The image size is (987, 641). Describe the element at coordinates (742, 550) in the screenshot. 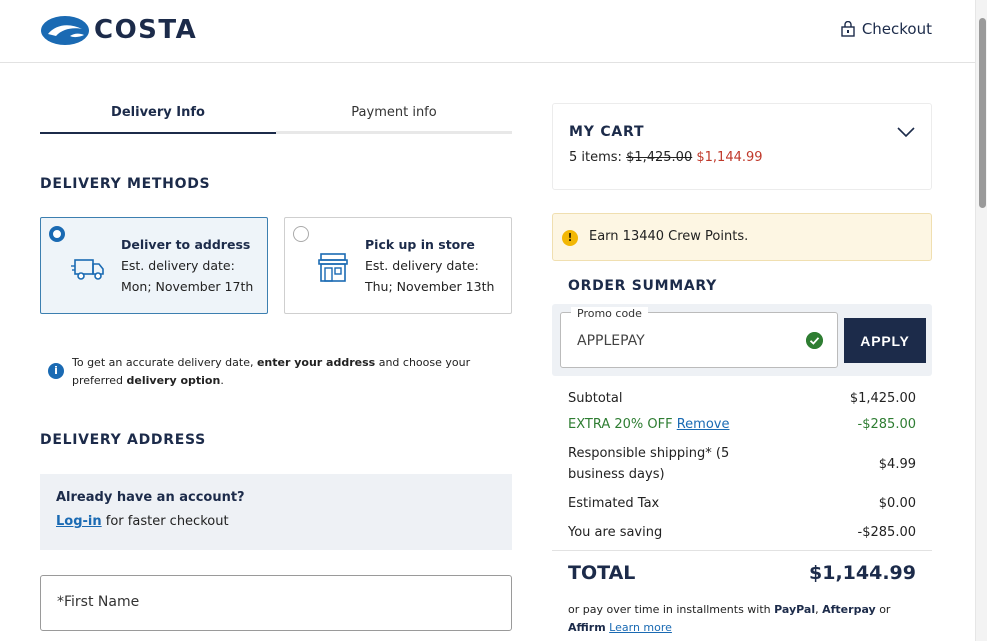

I see `total-divider` at that location.